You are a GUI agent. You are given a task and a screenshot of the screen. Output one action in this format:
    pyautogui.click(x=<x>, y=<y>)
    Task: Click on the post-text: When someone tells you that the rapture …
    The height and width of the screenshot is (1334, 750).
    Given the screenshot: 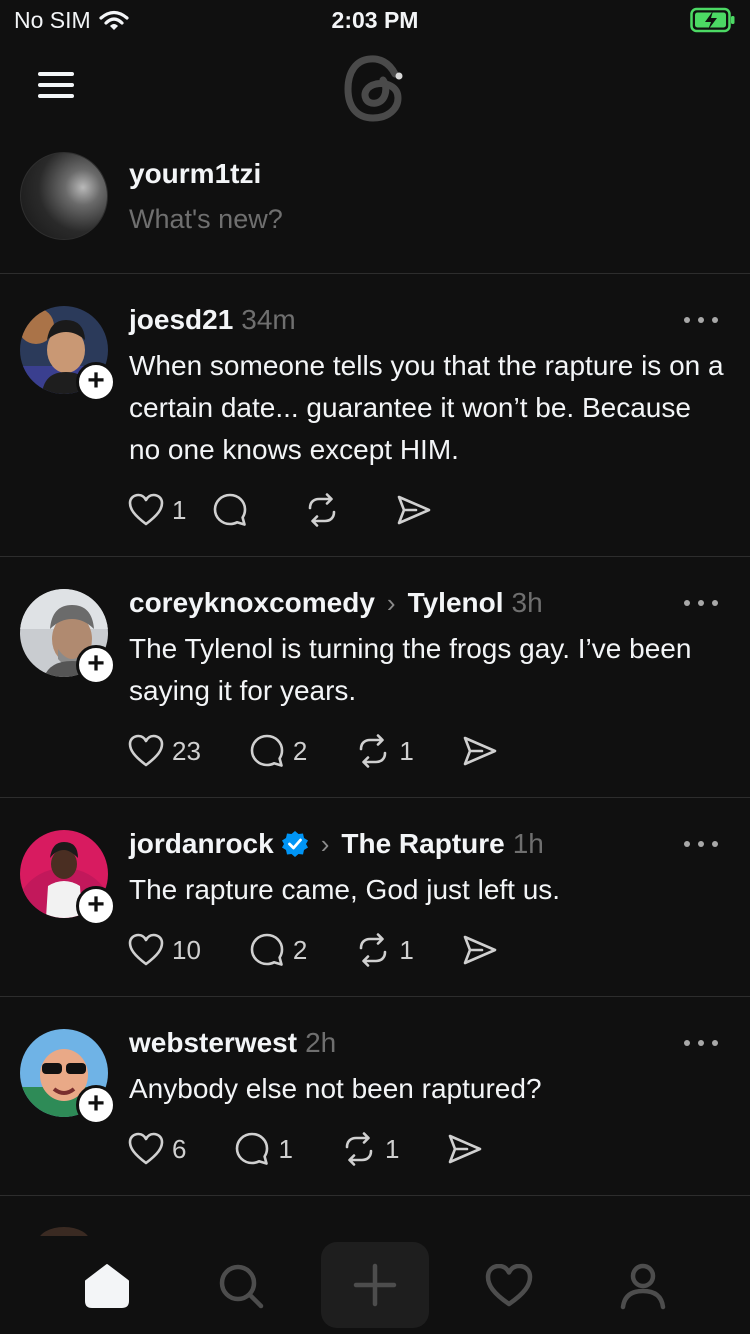 What is the action you would take?
    pyautogui.click(x=426, y=407)
    